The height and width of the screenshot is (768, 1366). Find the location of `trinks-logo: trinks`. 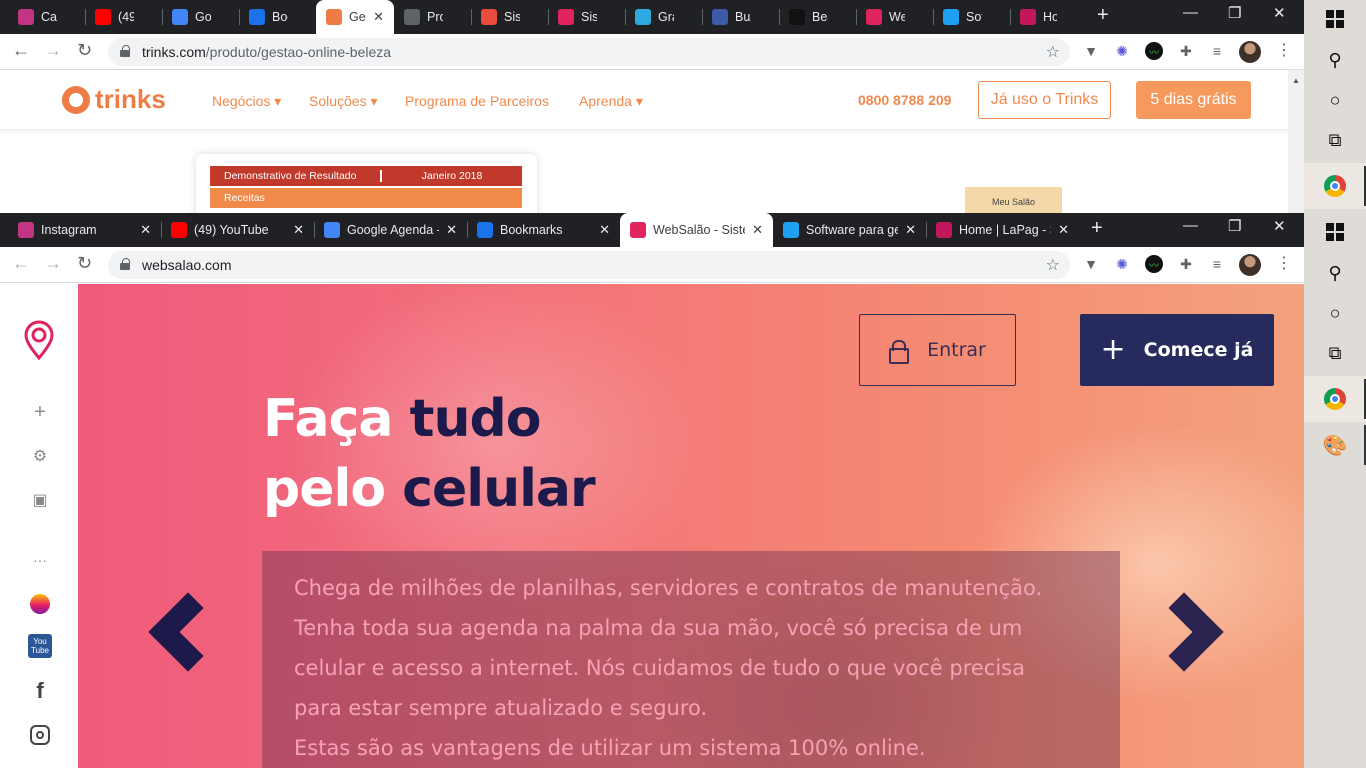

trinks-logo: trinks is located at coordinates (114, 99).